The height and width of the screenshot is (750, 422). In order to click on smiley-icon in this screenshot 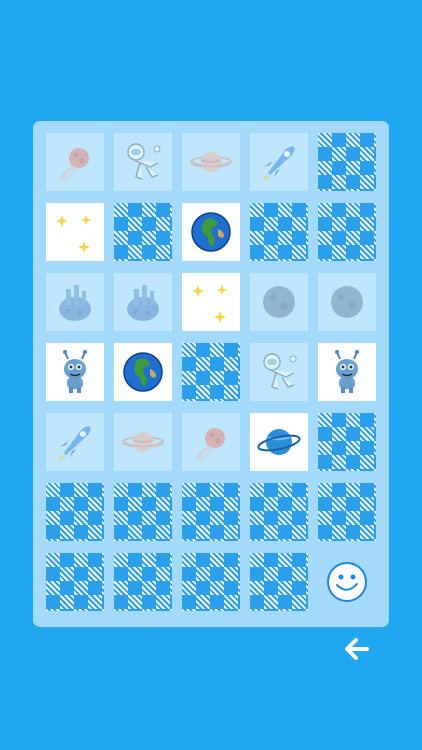, I will do `click(347, 582)`.